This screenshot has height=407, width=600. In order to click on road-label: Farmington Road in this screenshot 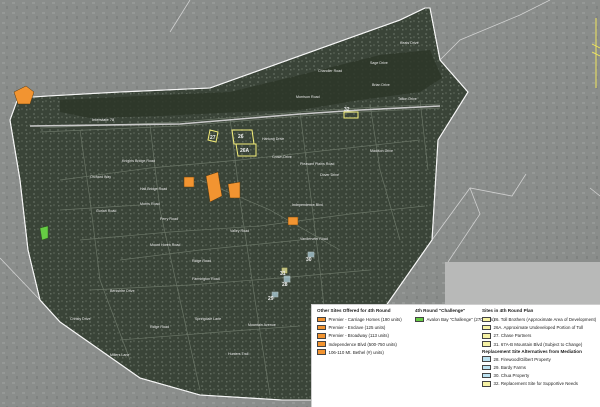, I will do `click(206, 279)`.